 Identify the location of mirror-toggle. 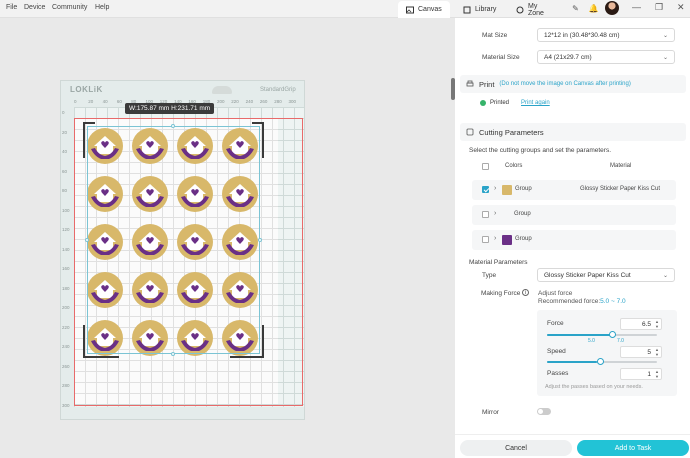
(544, 411).